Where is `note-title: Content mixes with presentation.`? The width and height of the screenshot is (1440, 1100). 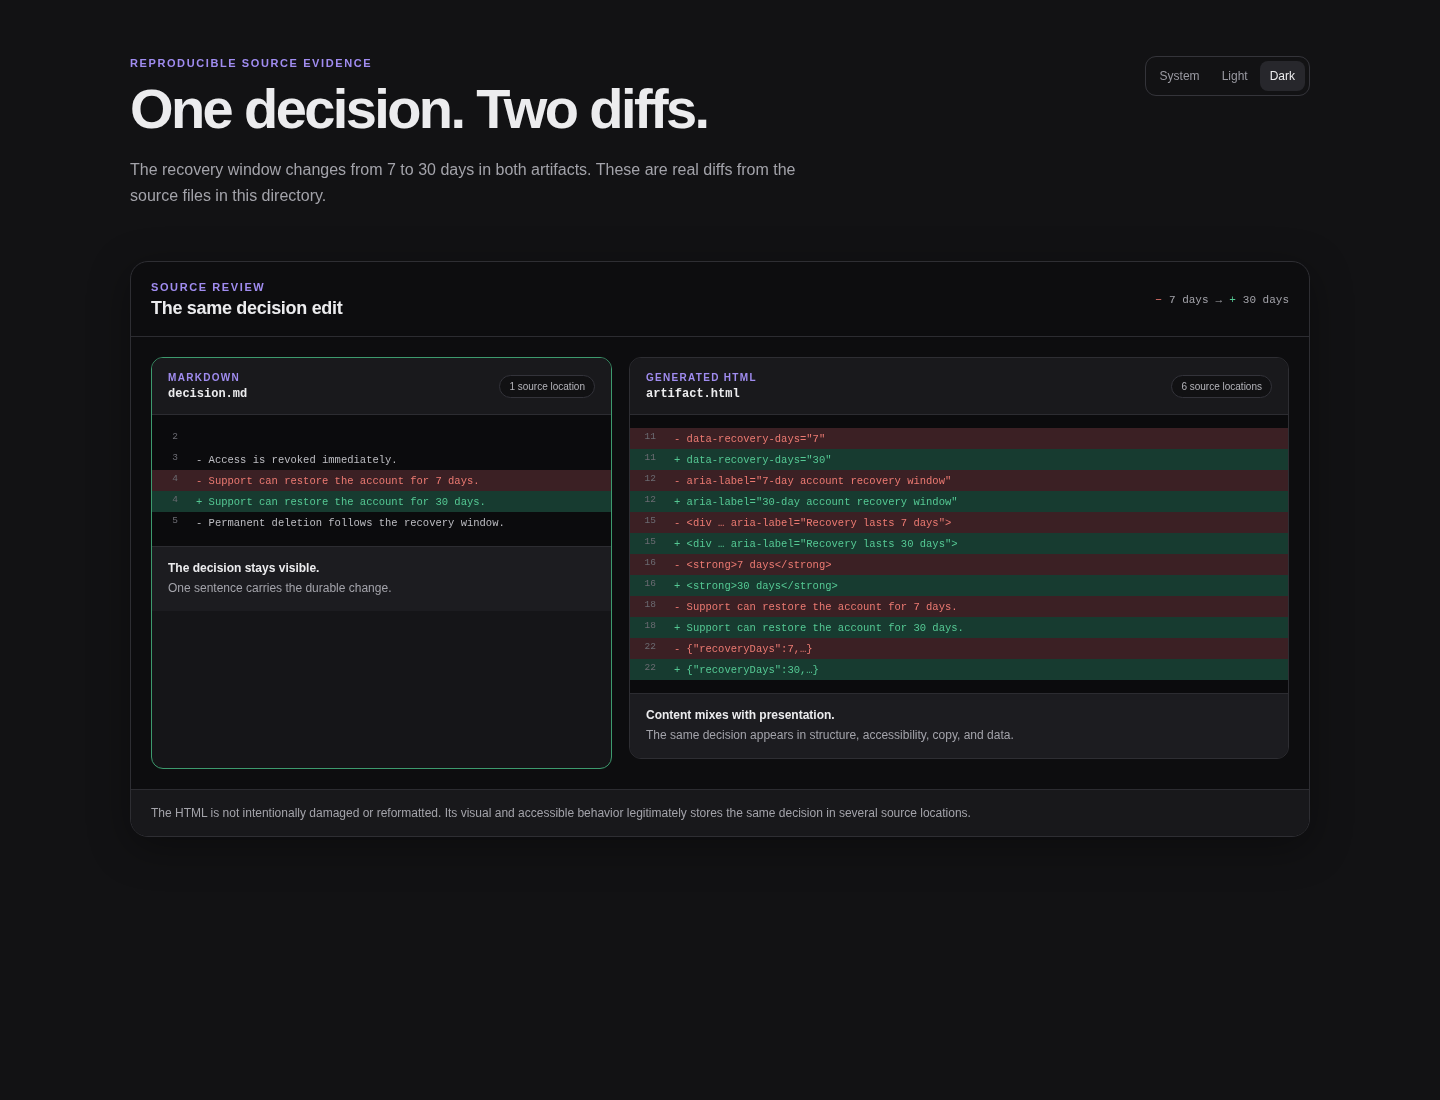
note-title: Content mixes with presentation. is located at coordinates (741, 715).